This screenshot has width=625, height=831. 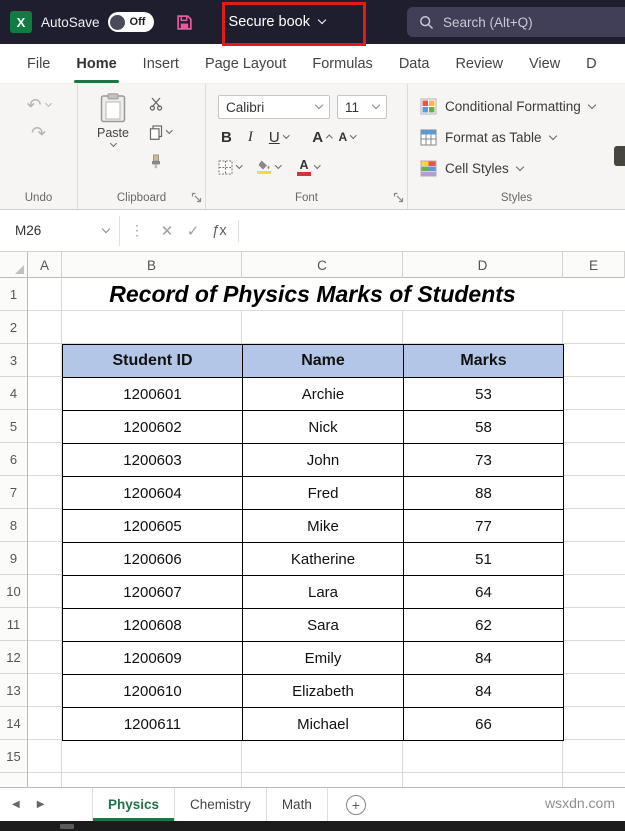 I want to click on enter-icon: ✓, so click(x=193, y=231).